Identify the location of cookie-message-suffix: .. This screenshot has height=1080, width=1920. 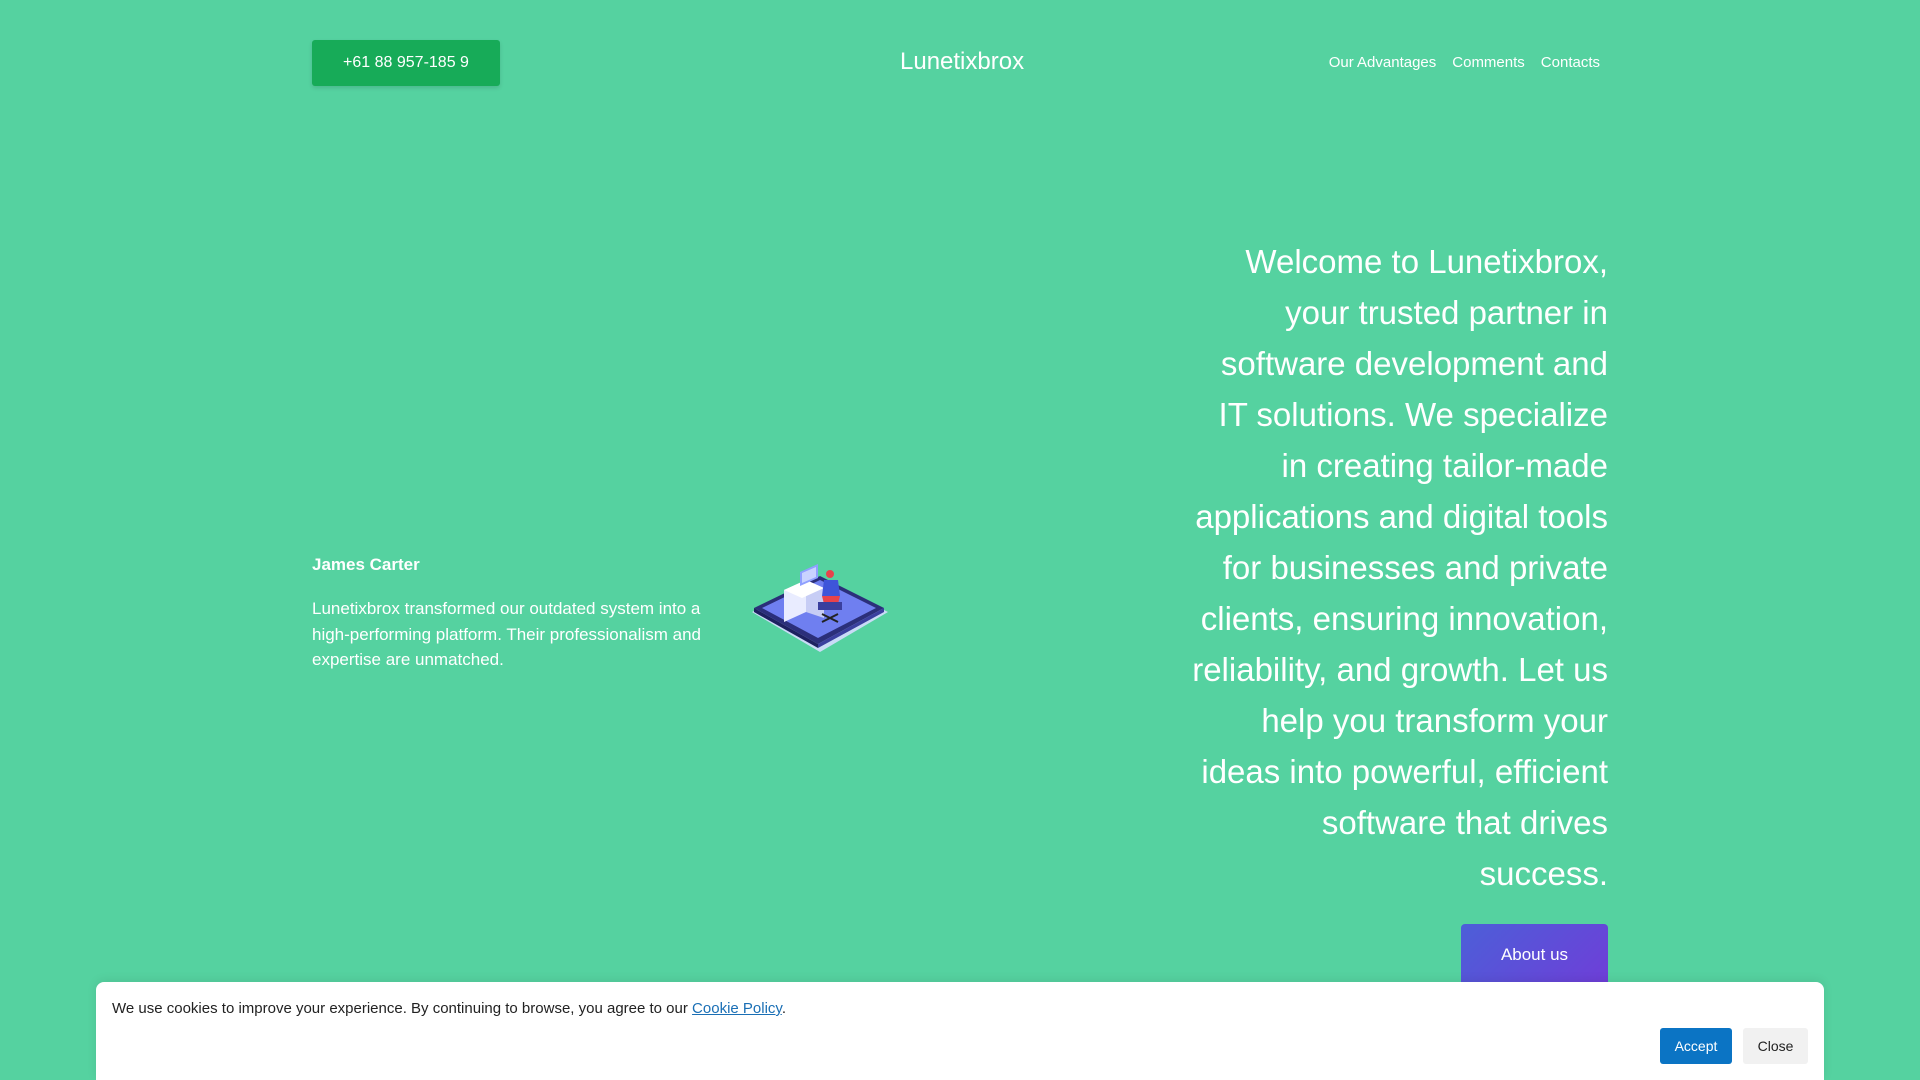
(783, 1008).